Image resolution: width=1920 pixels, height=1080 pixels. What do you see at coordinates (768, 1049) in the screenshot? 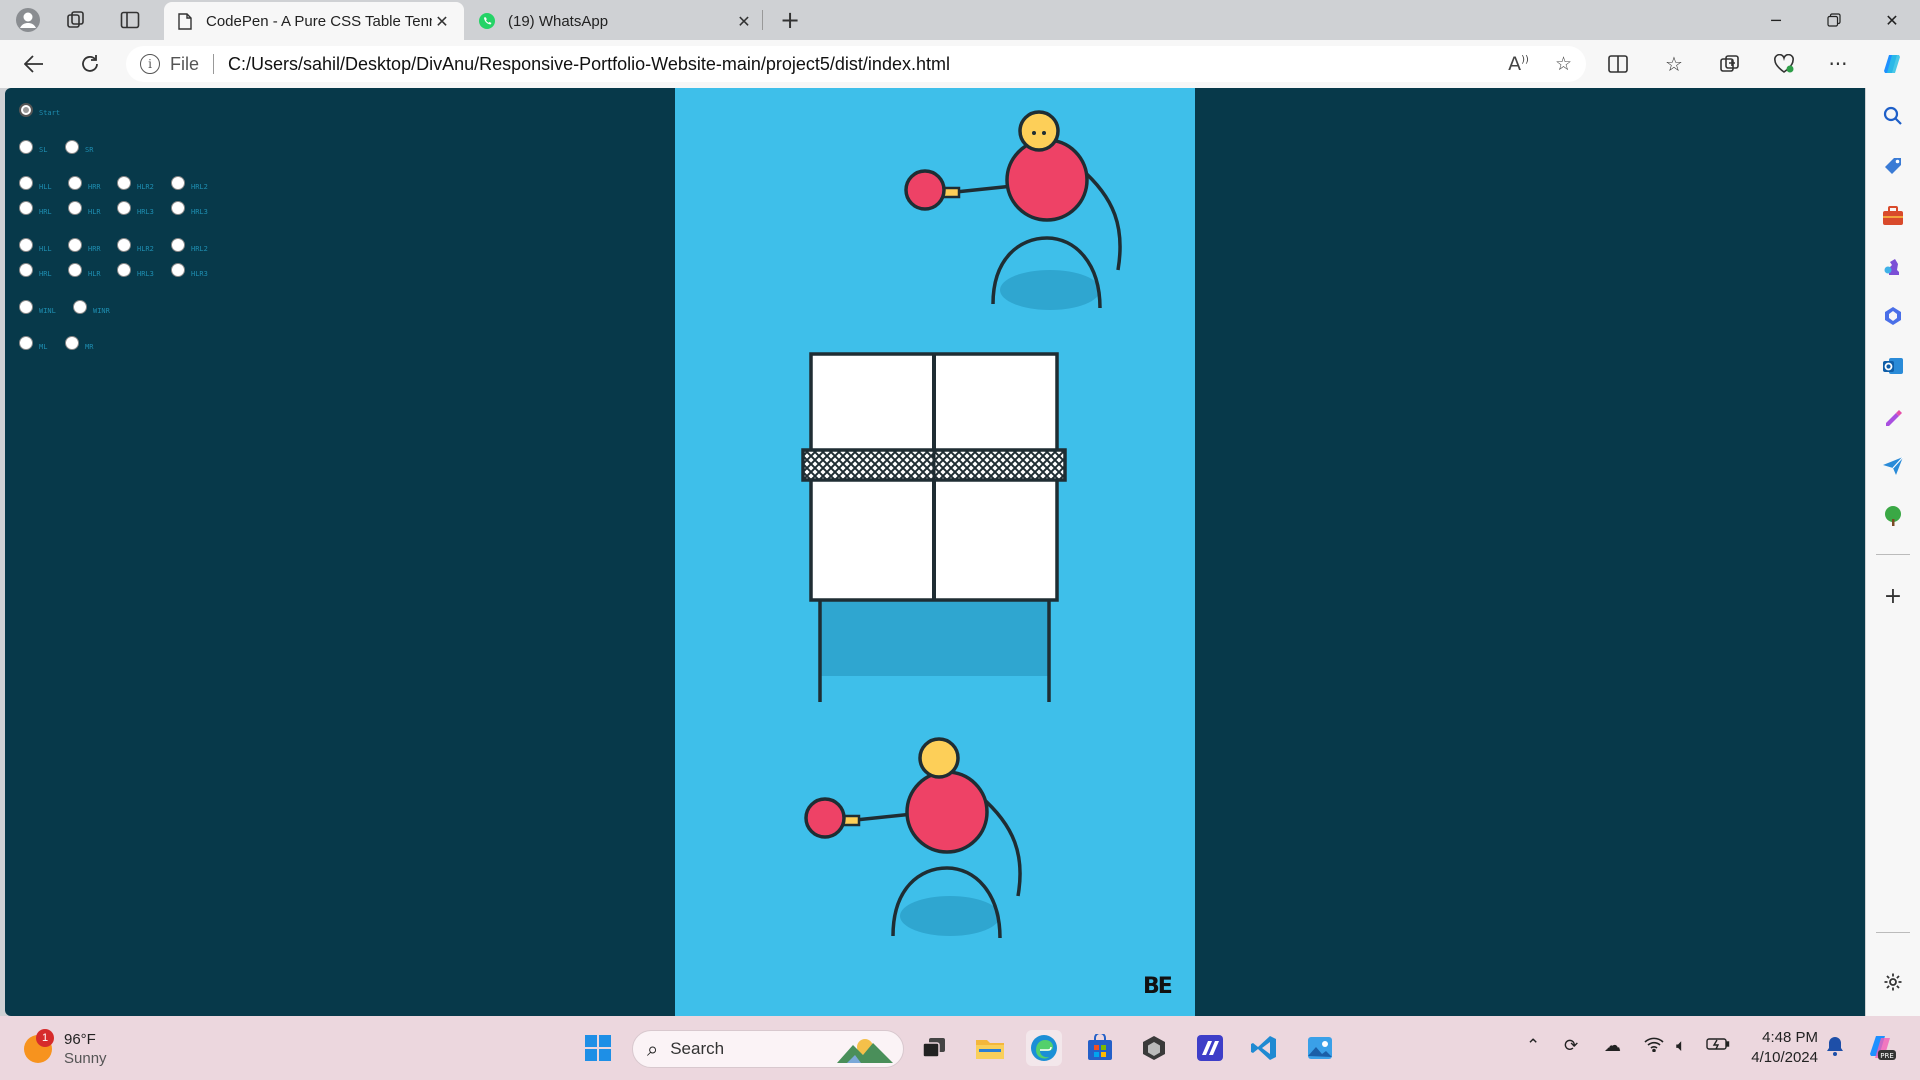
I see `taskbar-search-box: ⌕ Search` at bounding box center [768, 1049].